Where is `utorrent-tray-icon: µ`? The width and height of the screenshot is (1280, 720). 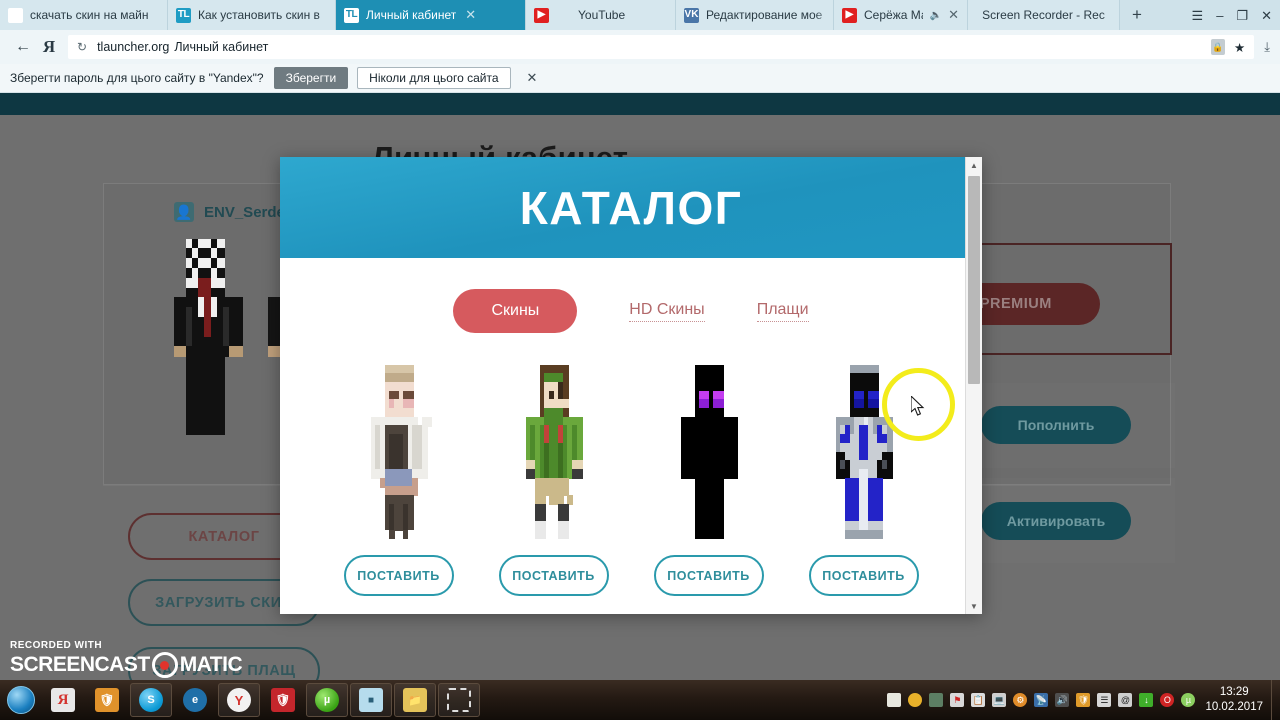 utorrent-tray-icon: µ is located at coordinates (1188, 700).